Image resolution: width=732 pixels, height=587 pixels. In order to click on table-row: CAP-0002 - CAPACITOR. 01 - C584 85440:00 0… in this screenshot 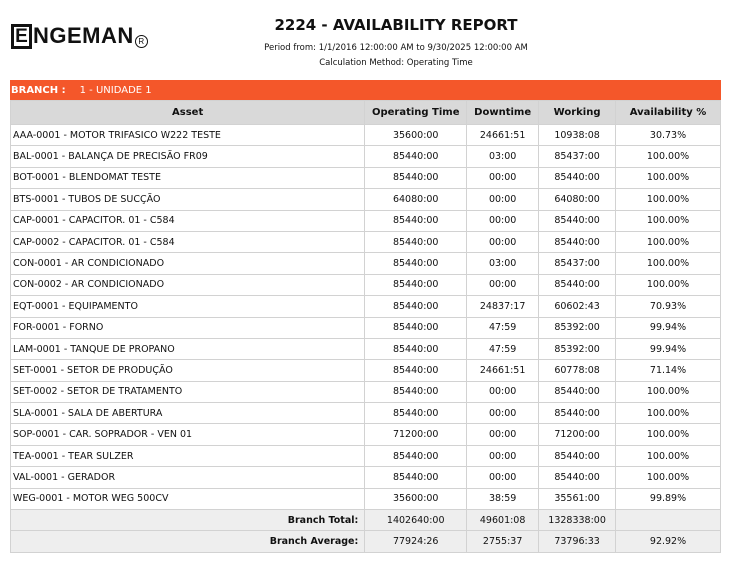, I will do `click(365, 242)`.